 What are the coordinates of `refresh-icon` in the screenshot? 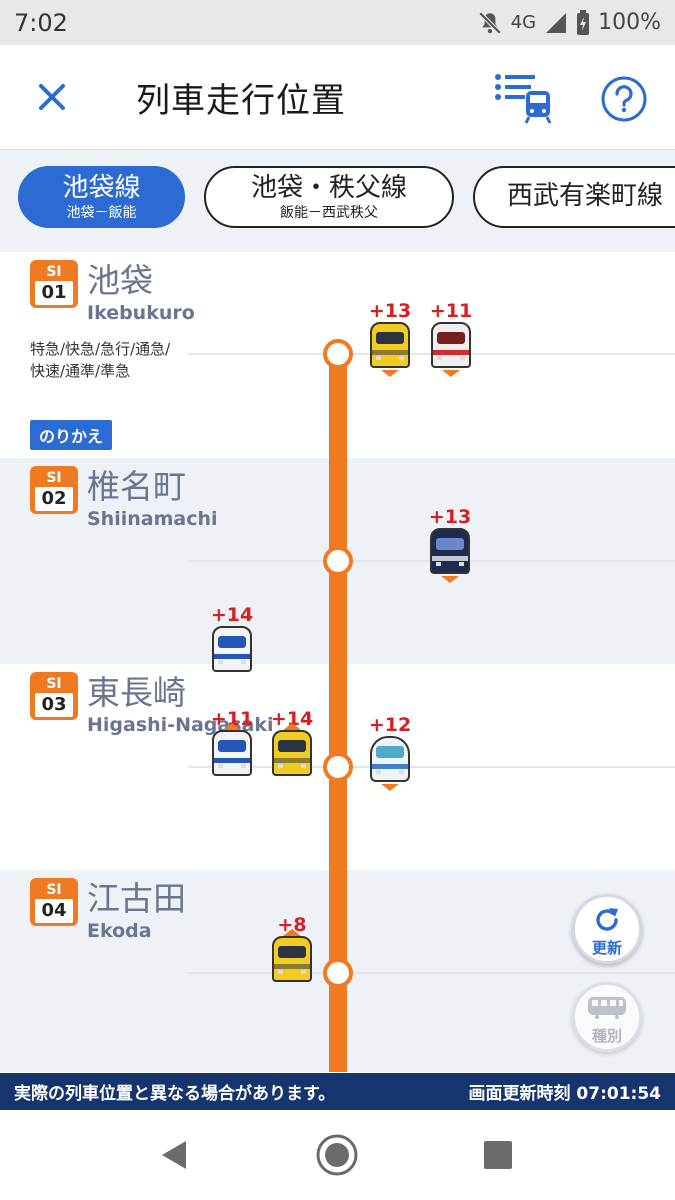 It's located at (607, 919).